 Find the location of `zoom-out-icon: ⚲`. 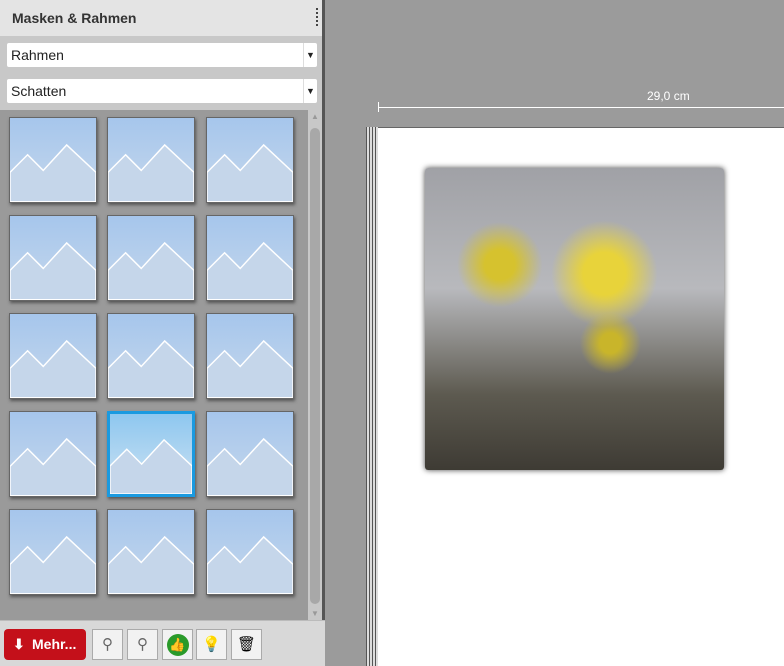

zoom-out-icon: ⚲ is located at coordinates (107, 644).